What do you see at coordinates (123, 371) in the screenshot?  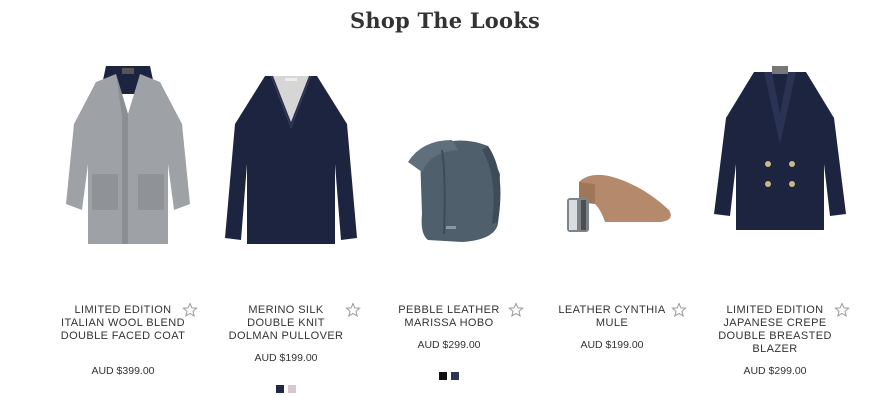 I see `product-price: AUD $399.00` at bounding box center [123, 371].